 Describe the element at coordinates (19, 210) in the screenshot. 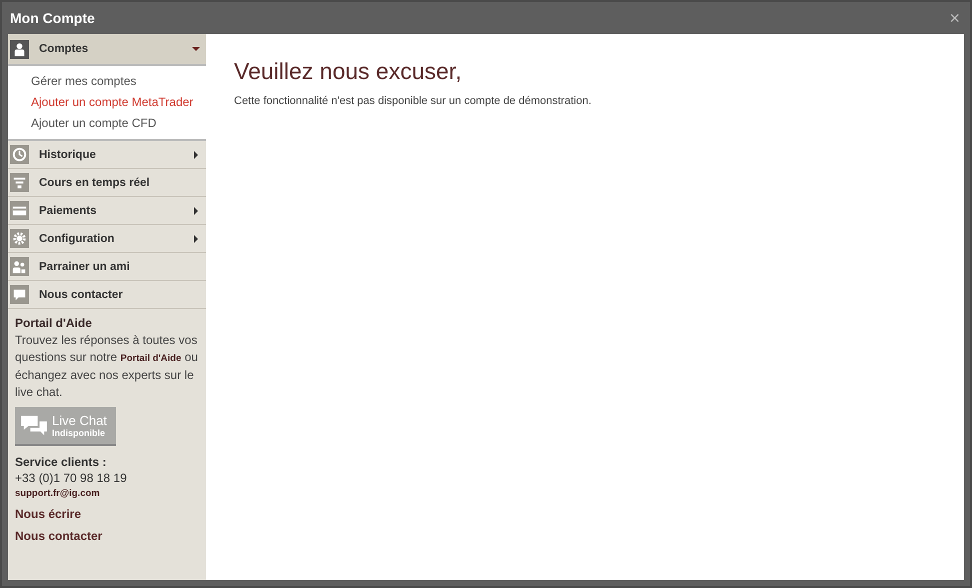

I see `card-icon` at that location.